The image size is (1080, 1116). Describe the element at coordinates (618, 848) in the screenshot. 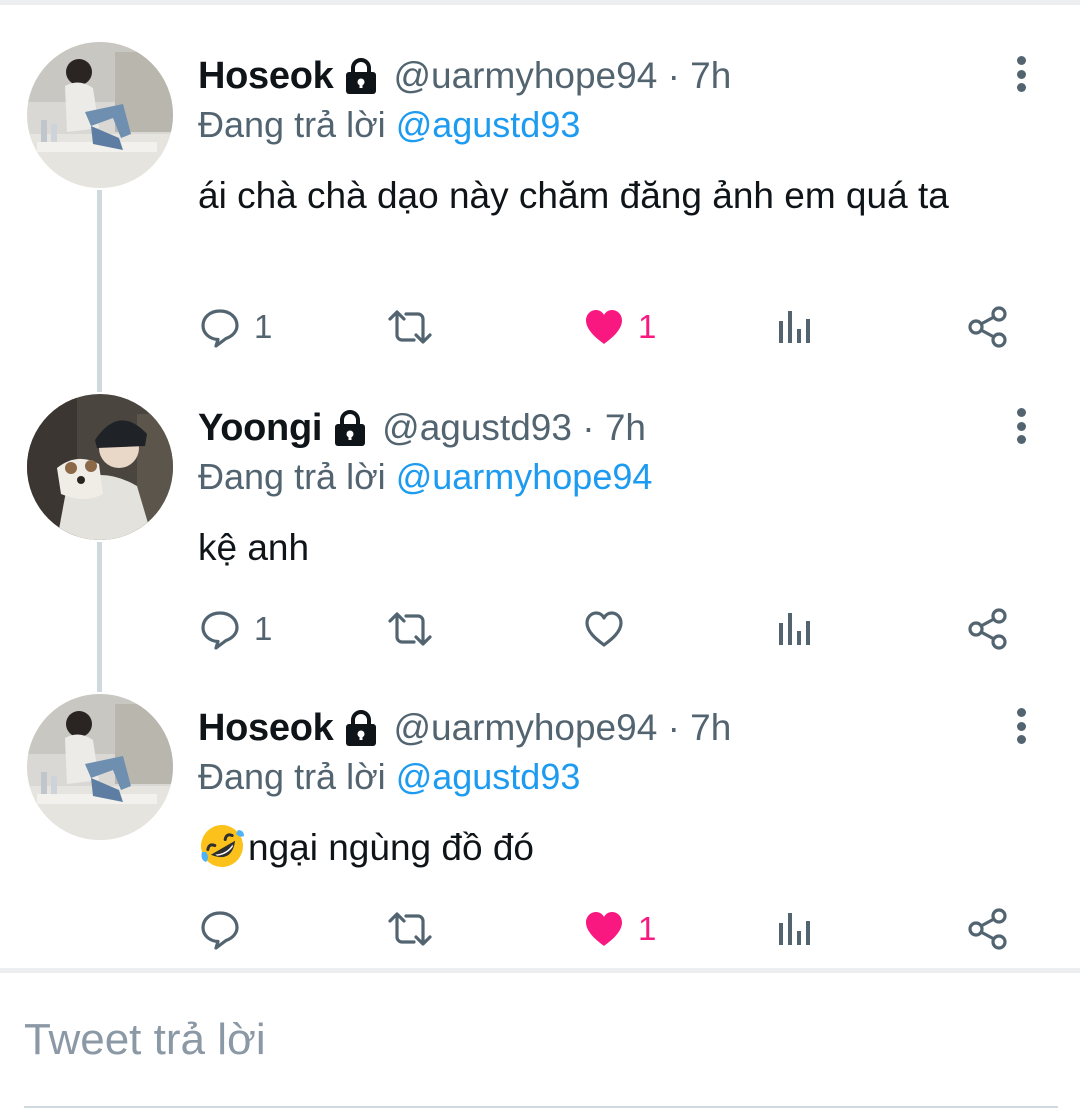

I see `tweet-text: ngại ngùng đồ đó` at that location.